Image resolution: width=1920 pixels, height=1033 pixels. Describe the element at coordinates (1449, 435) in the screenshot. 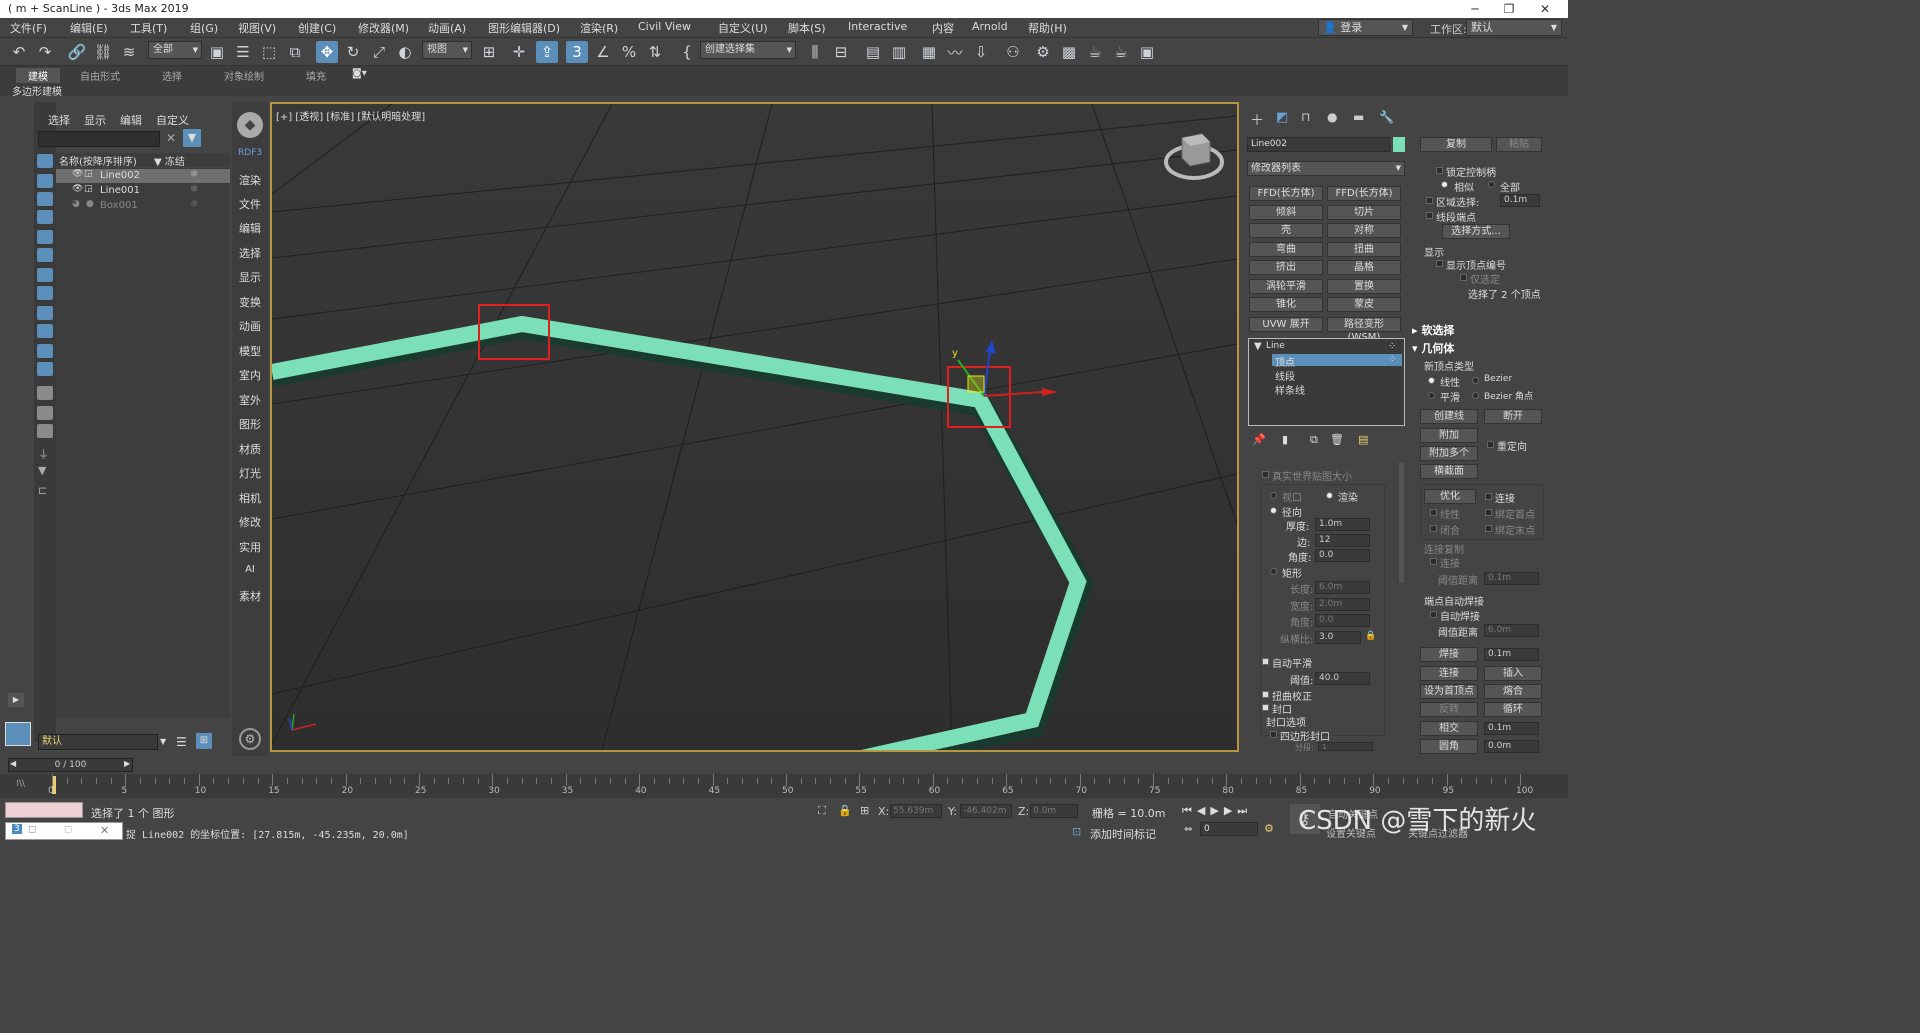

I see `attach-button: 附加` at that location.